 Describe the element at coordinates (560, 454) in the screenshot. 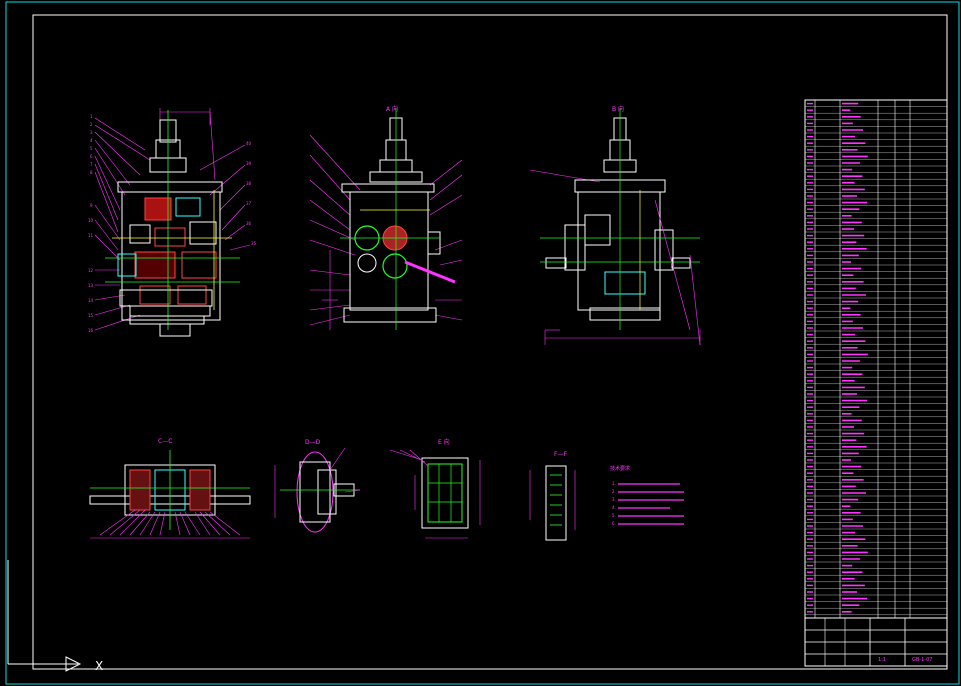

I see `view-f-label: F—F` at that location.